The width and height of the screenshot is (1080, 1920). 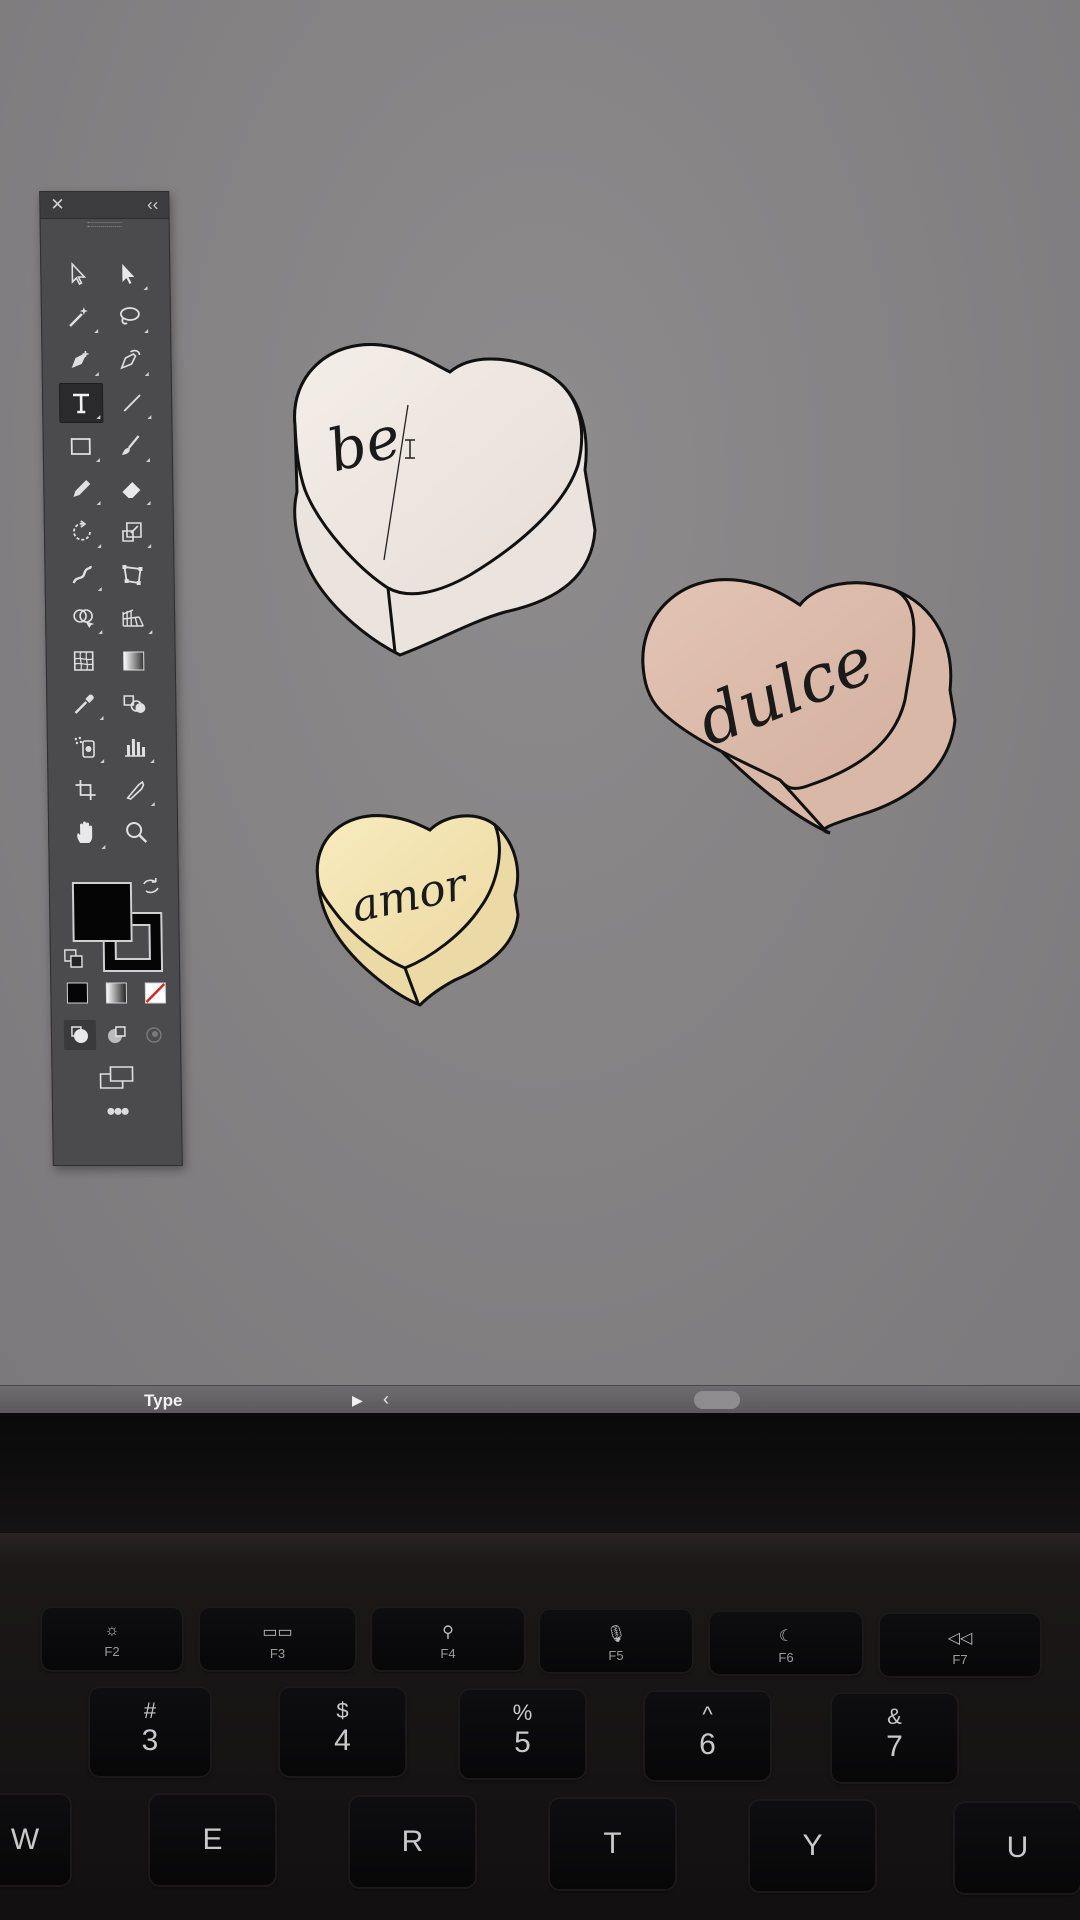 I want to click on draw-normal-icon, so click(x=80, y=1035).